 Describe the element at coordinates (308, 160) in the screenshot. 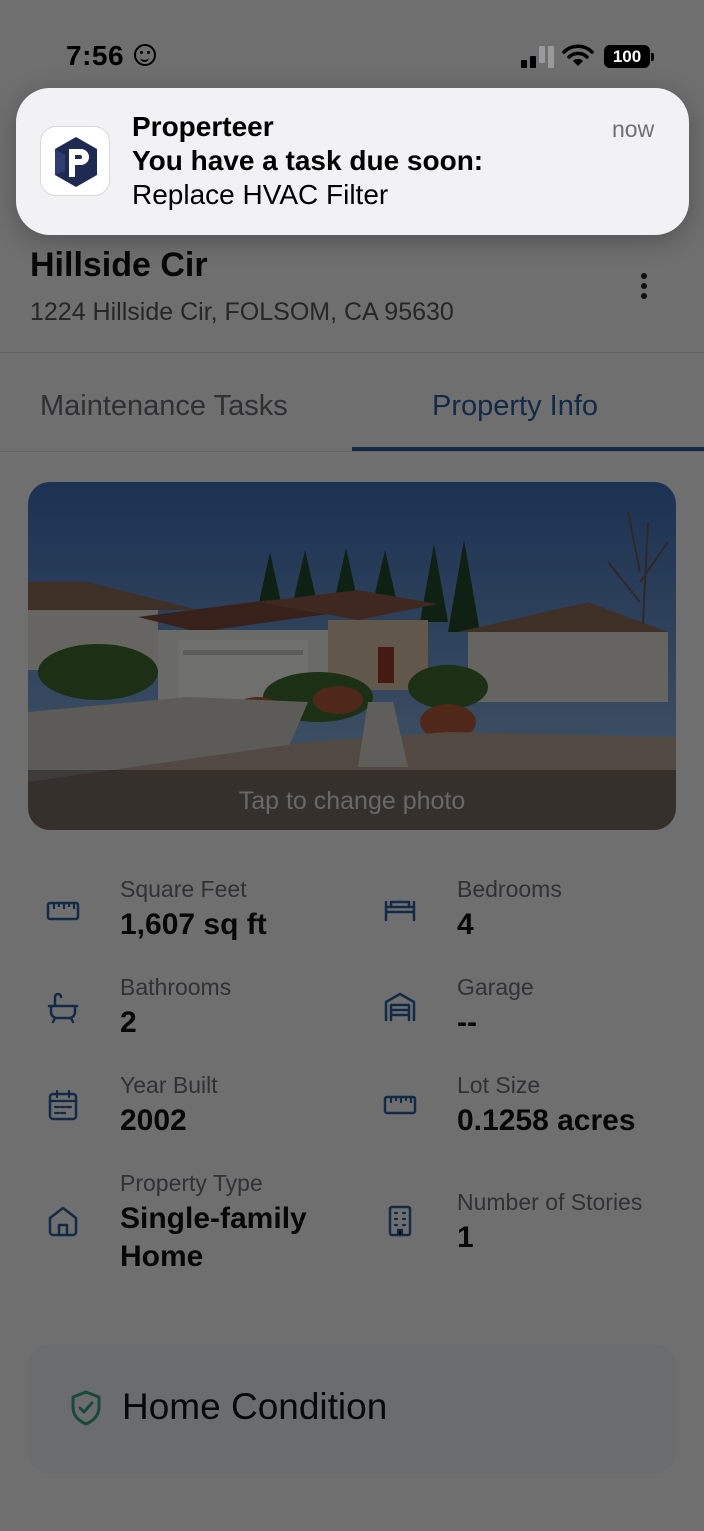

I see `notification-title: You have a task due soon:` at that location.